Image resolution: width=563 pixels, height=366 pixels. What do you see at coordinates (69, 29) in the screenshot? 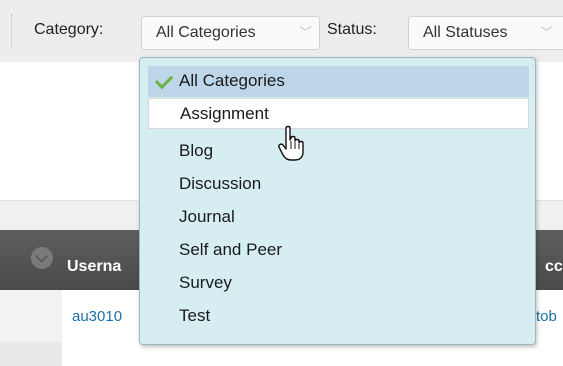
I see `category-label: Category:` at bounding box center [69, 29].